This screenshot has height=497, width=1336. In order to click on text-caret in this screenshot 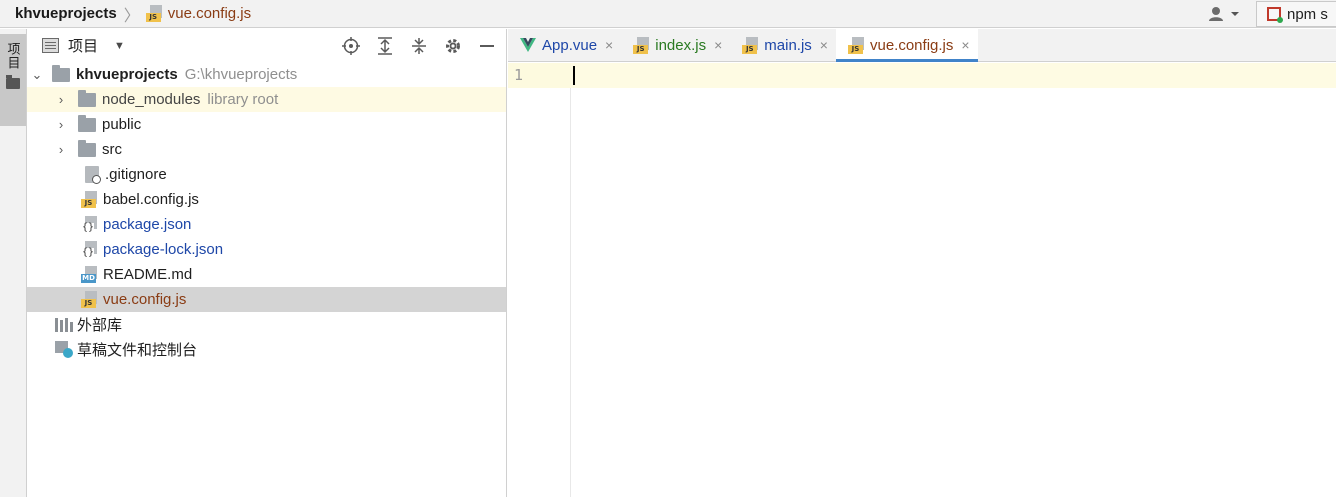, I will do `click(574, 75)`.